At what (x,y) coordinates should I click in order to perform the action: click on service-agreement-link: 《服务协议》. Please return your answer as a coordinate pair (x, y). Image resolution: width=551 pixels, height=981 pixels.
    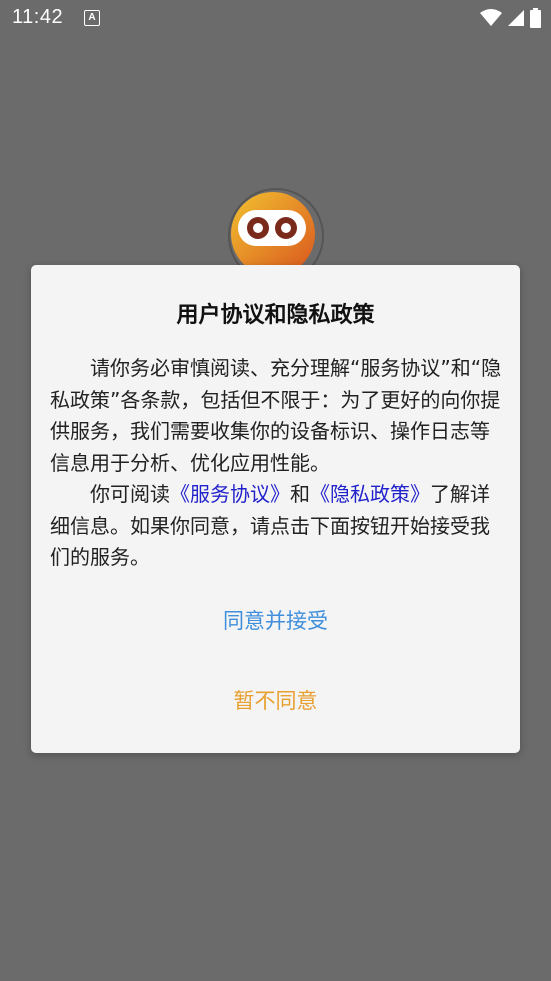
    Looking at the image, I should click on (230, 494).